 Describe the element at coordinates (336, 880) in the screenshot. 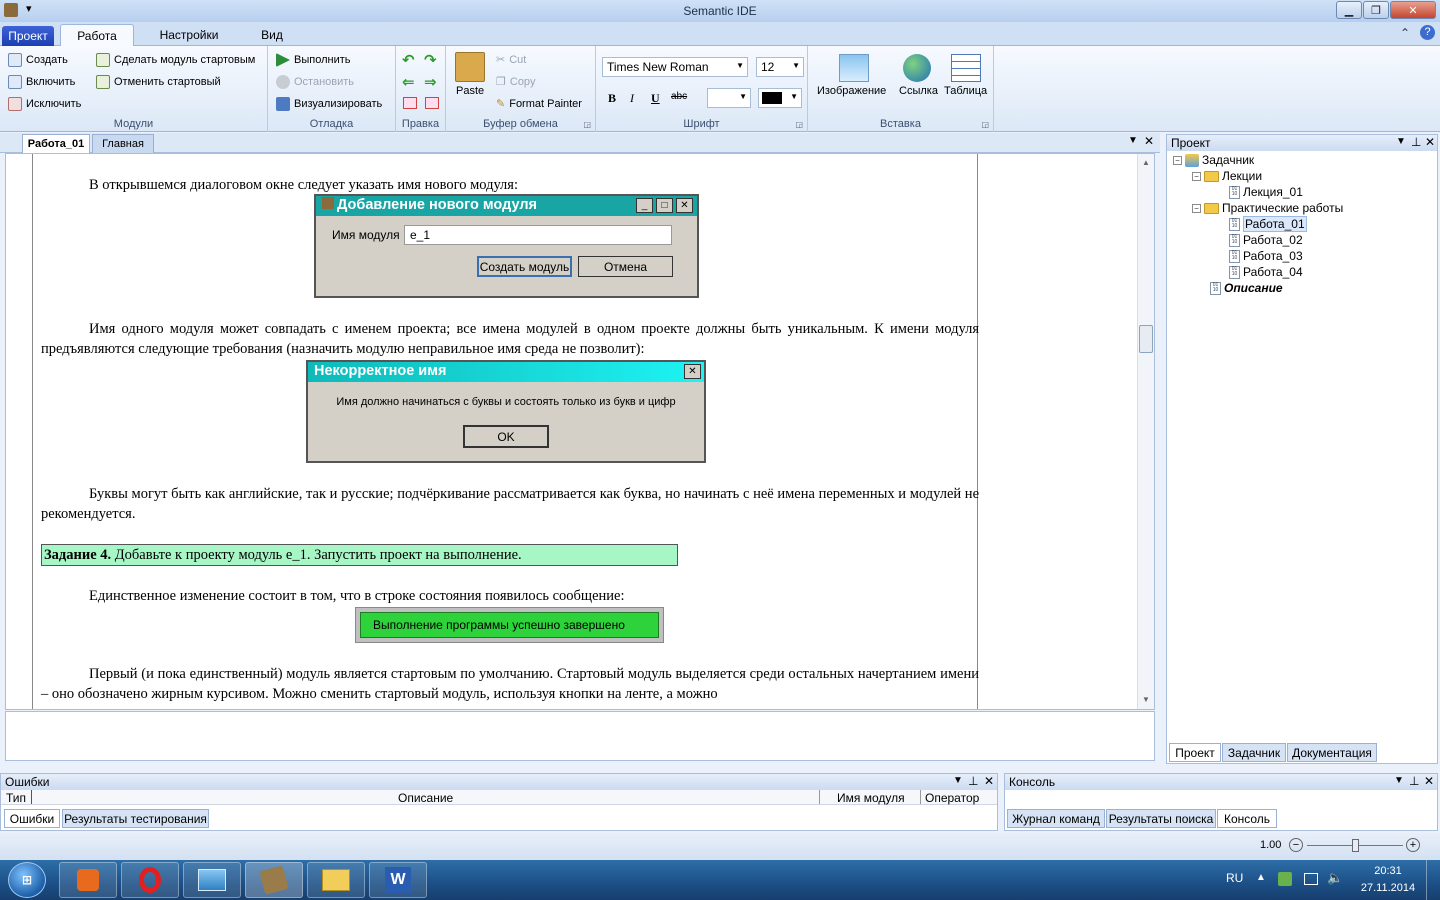

I see `explorer-taskbar-button` at that location.